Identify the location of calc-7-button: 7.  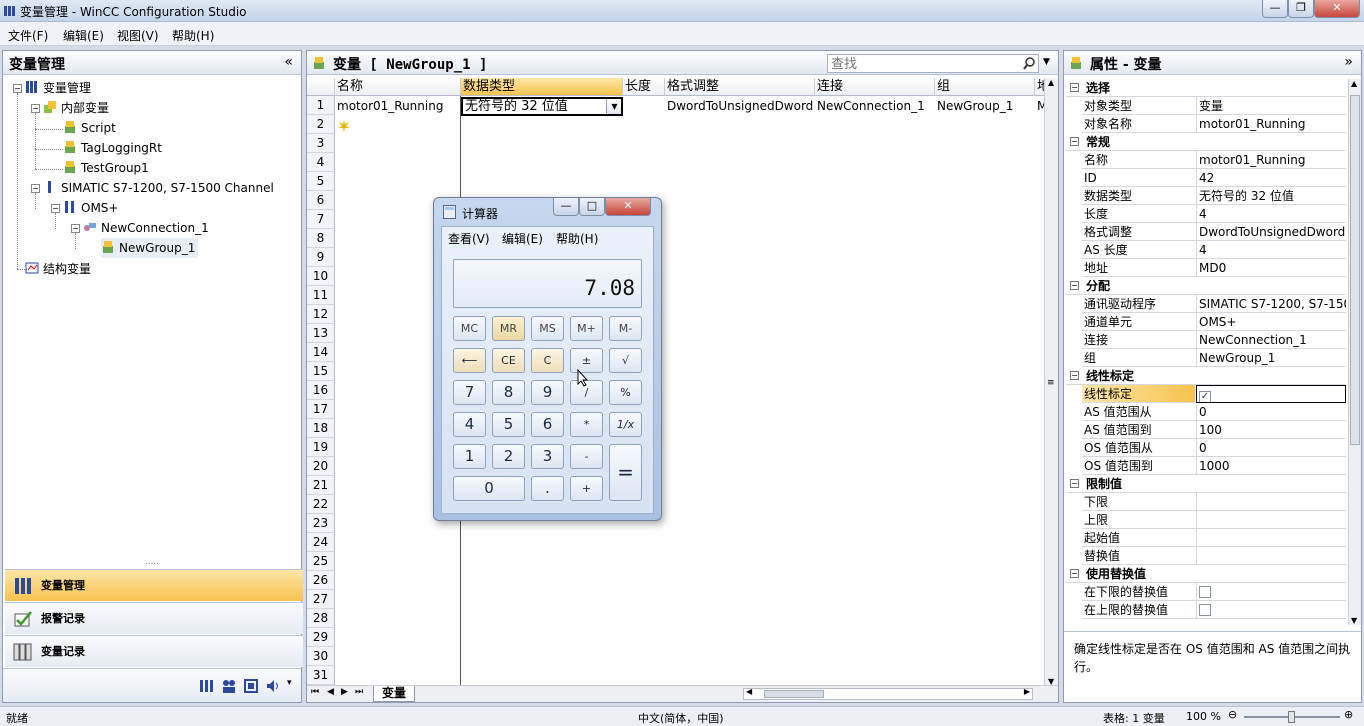
(469, 392).